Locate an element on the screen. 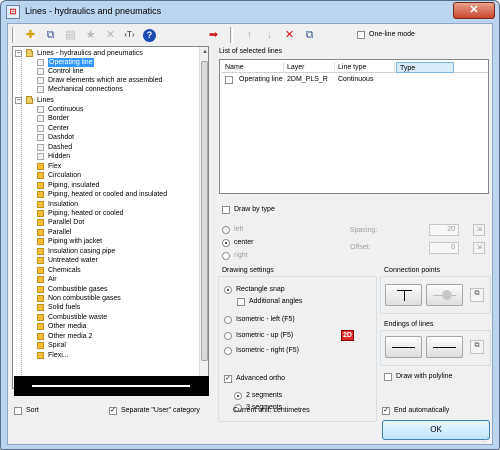  tree-item-line-type: Insulation casing pipe is located at coordinates (106, 251).